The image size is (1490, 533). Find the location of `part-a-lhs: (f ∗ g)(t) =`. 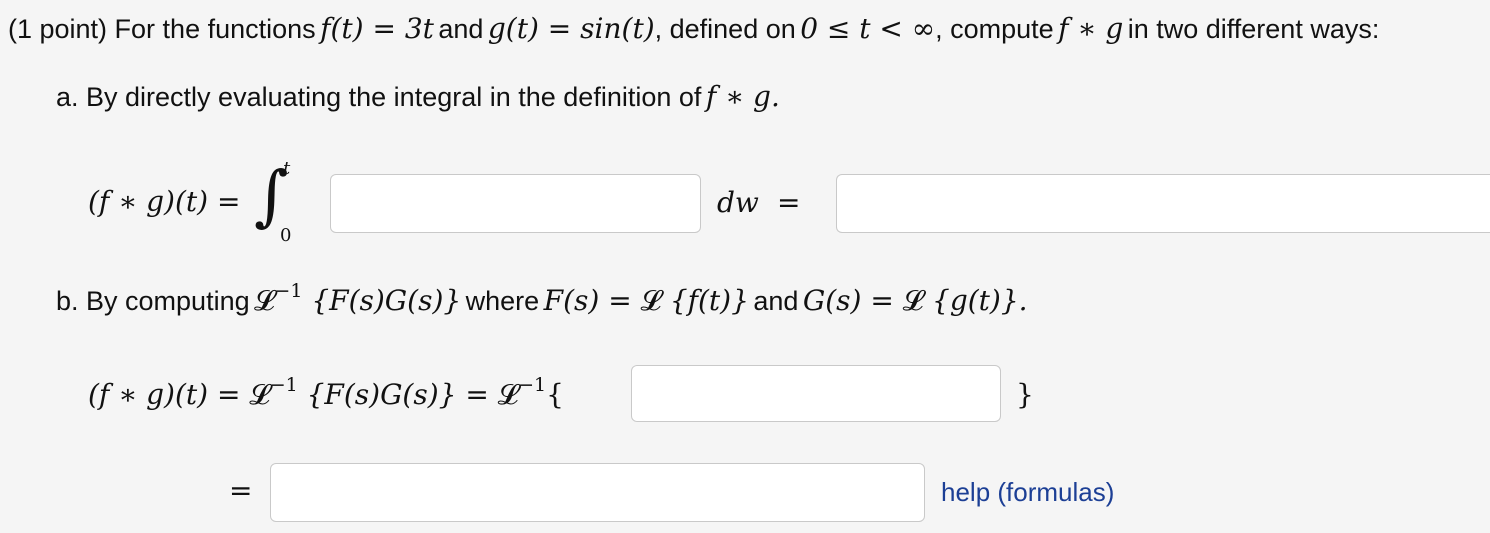

part-a-lhs: (f ∗ g)(t) = is located at coordinates (164, 201).